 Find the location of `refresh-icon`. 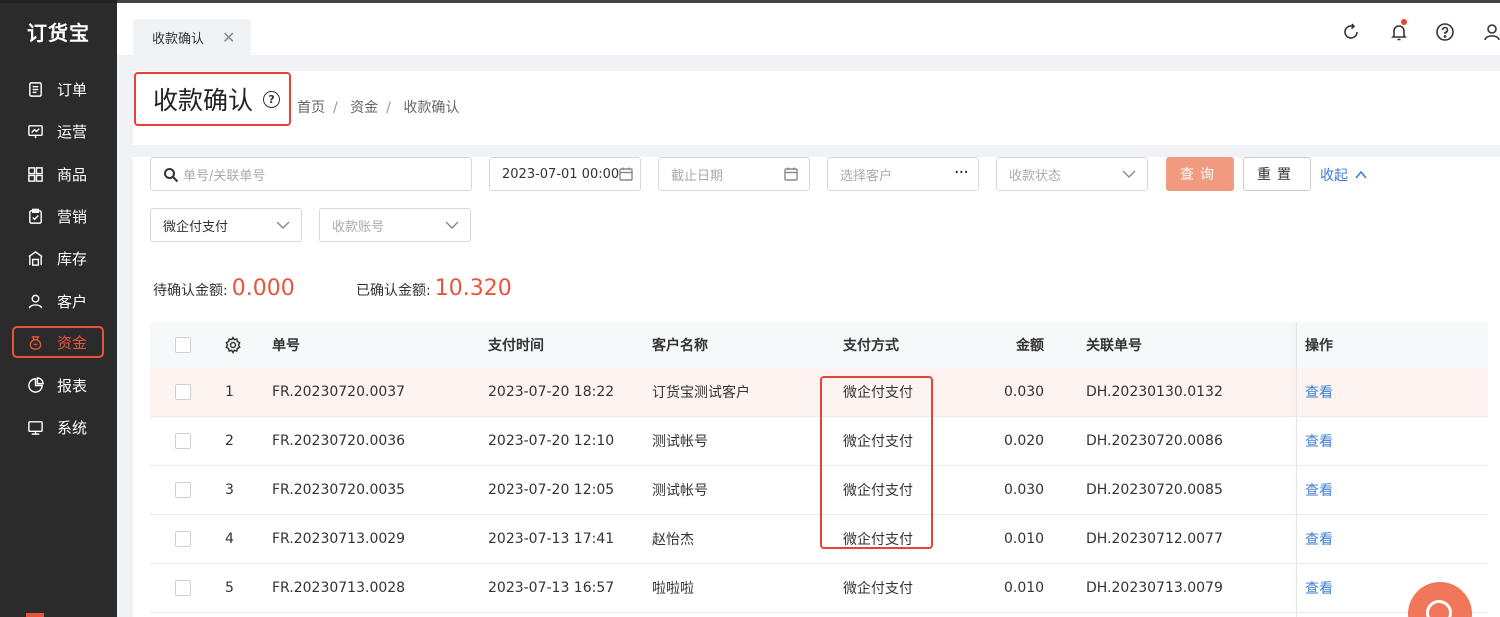

refresh-icon is located at coordinates (1351, 32).